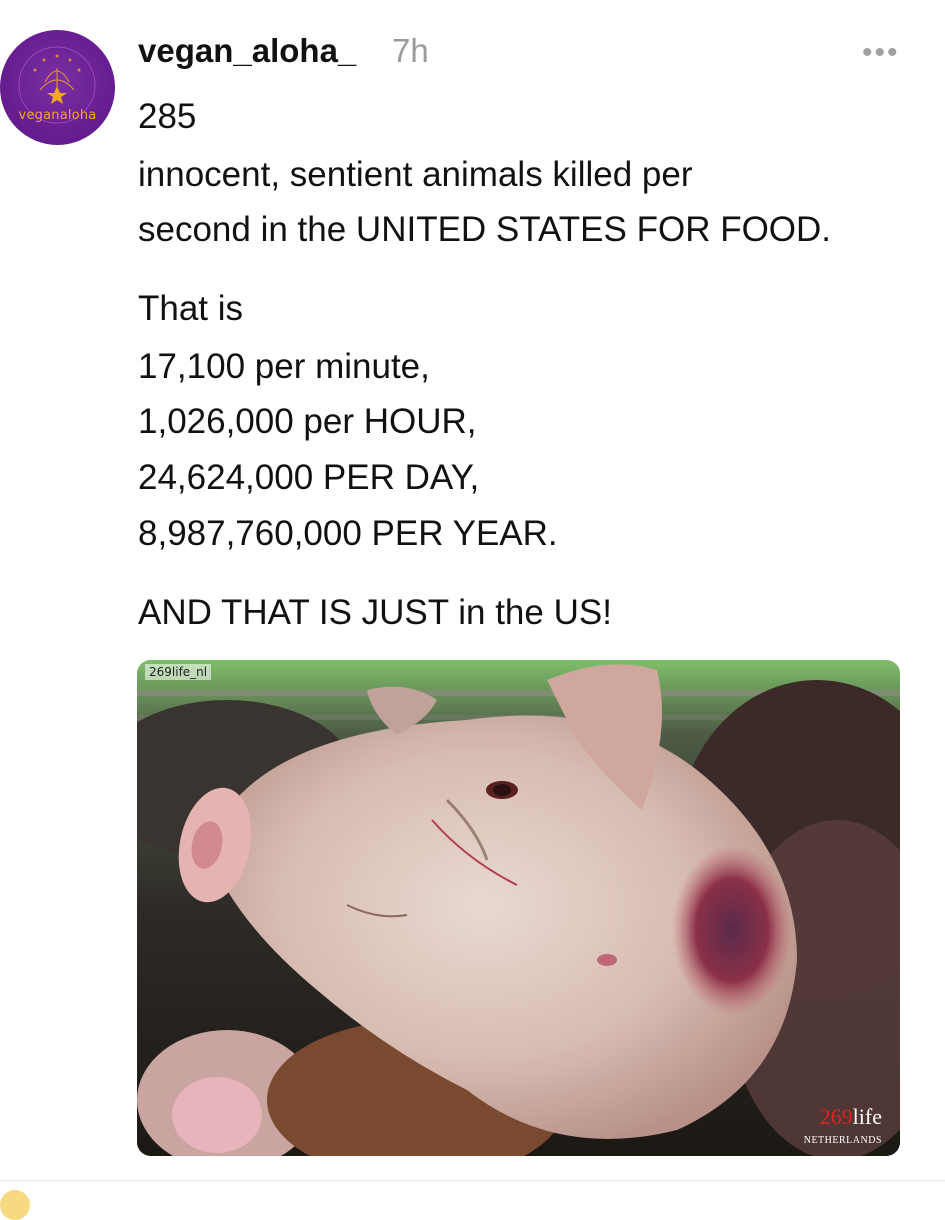 This screenshot has width=945, height=1220. Describe the element at coordinates (415, 174) in the screenshot. I see `post-text-line-2: innocent, sentient animals killed per` at that location.